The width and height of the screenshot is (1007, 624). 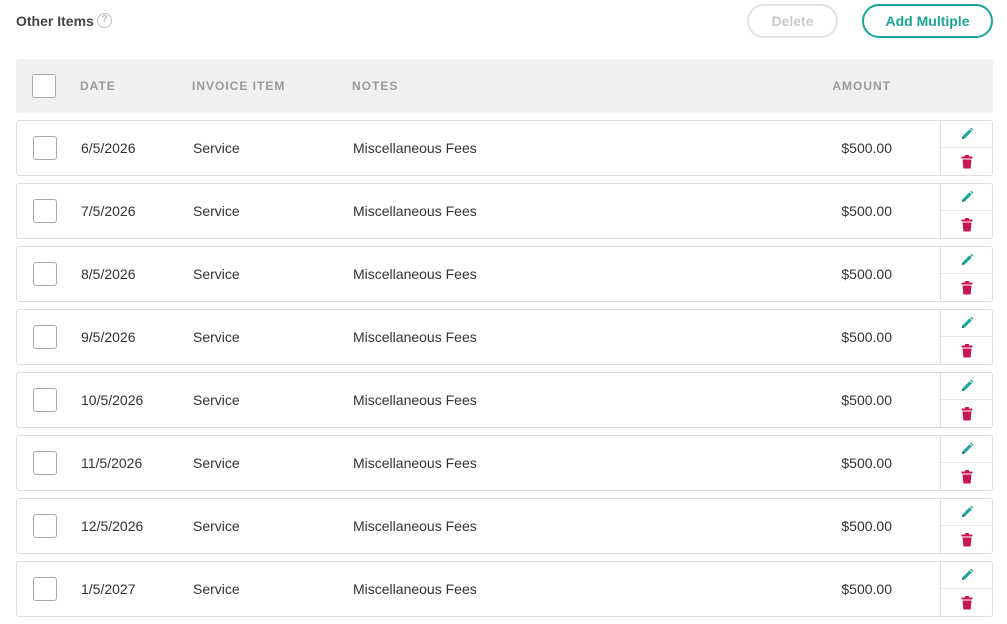 I want to click on select-all-checkbox, so click(x=44, y=86).